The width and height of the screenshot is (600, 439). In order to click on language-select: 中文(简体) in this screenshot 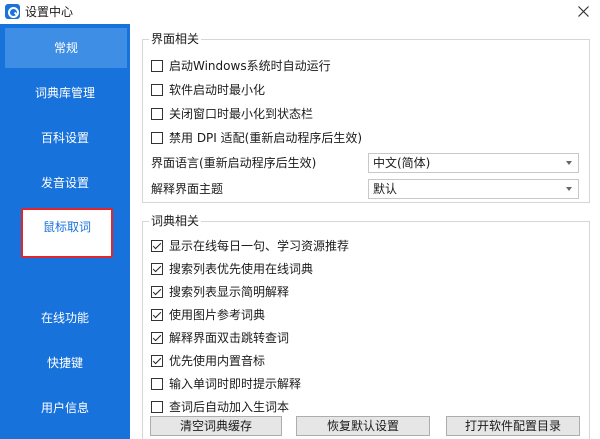, I will do `click(473, 163)`.